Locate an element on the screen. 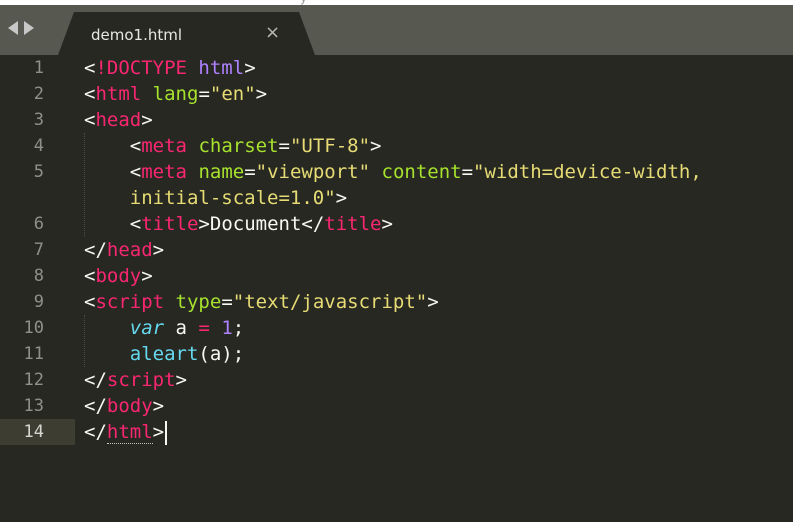  tab-navigation is located at coordinates (21, 28).